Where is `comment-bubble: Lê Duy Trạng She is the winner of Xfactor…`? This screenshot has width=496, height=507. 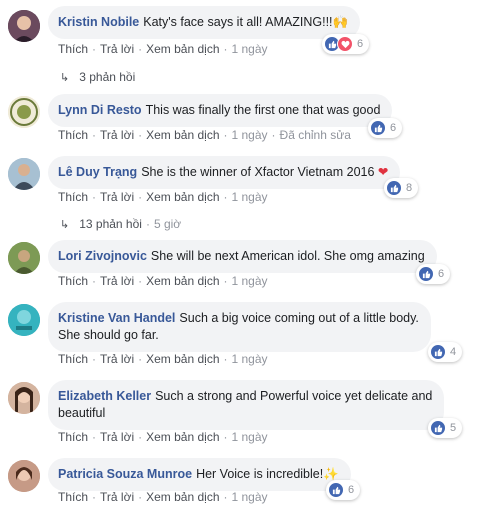
comment-bubble: Lê Duy Trạng She is the winner of Xfactor… is located at coordinates (224, 172).